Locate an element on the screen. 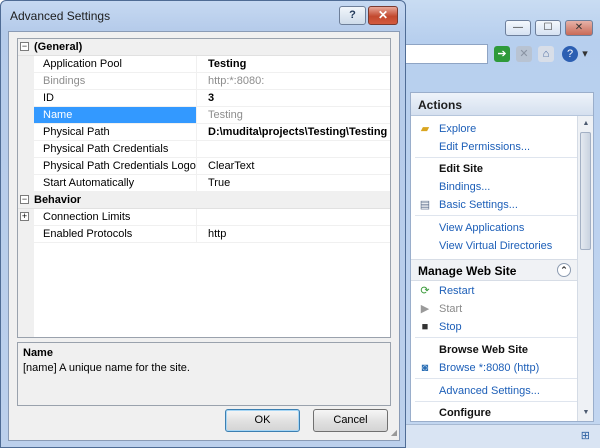 This screenshot has width=600, height=448. scroll-down-icon: ▼ is located at coordinates (586, 413).